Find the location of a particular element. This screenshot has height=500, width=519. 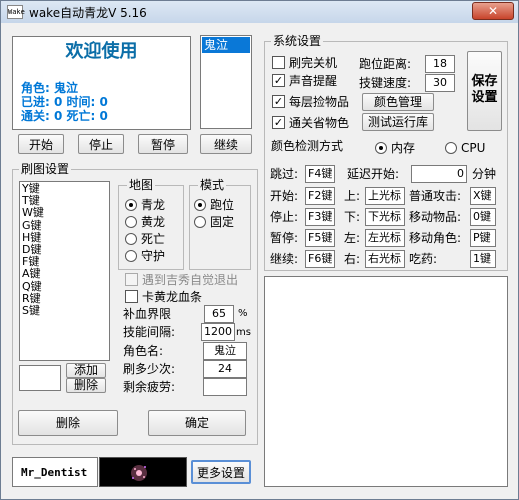

stop-hotkey-label: 停止: is located at coordinates (284, 217).